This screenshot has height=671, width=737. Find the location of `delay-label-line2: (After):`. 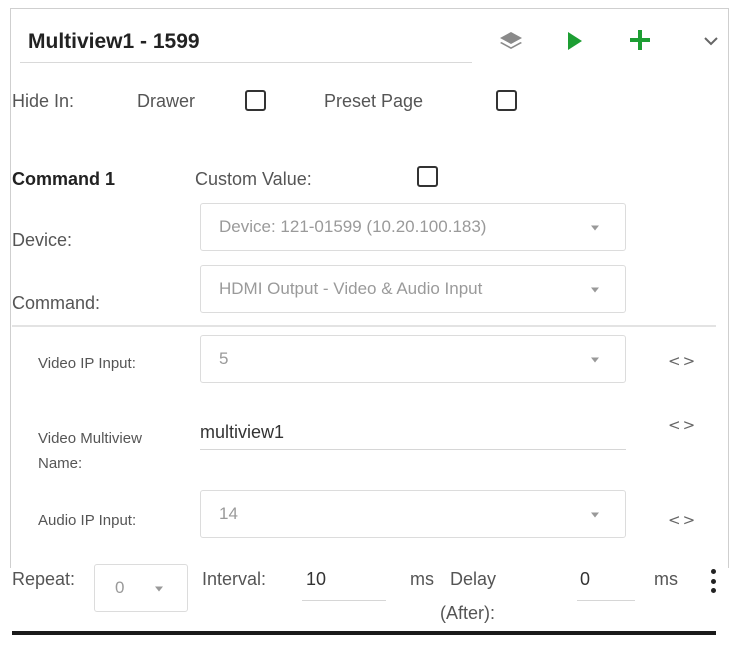

delay-label-line2: (After): is located at coordinates (468, 613).